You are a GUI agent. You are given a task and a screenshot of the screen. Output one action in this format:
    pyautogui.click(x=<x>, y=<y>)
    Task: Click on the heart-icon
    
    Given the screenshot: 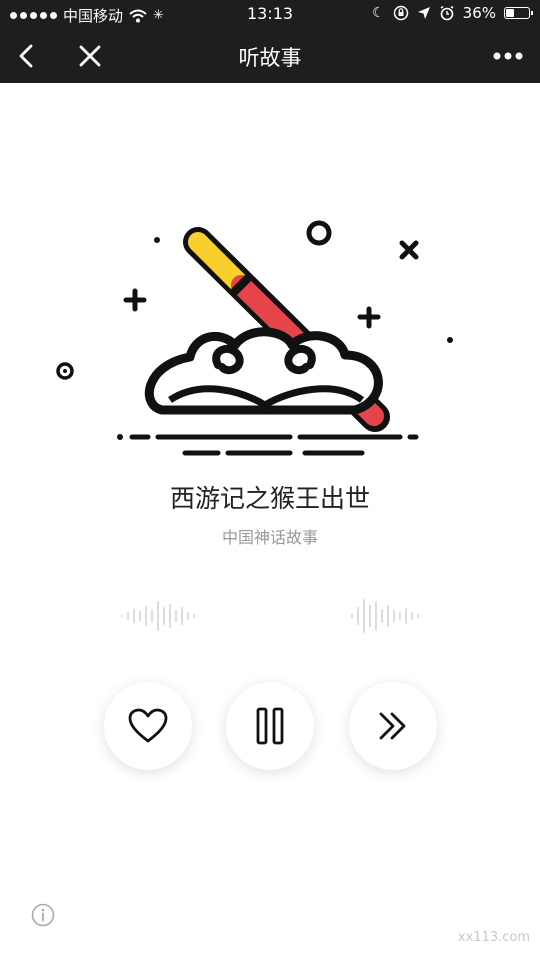 What is the action you would take?
    pyautogui.click(x=148, y=725)
    